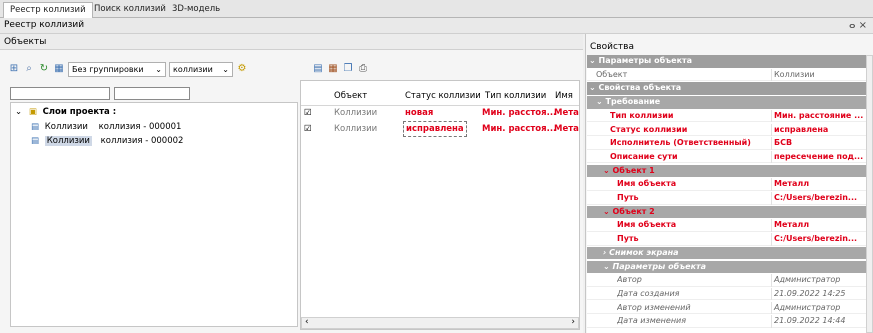 Image resolution: width=873 pixels, height=333 pixels. What do you see at coordinates (726, 171) in the screenshot?
I see `property-row: ⌄ Объект 1` at bounding box center [726, 171].